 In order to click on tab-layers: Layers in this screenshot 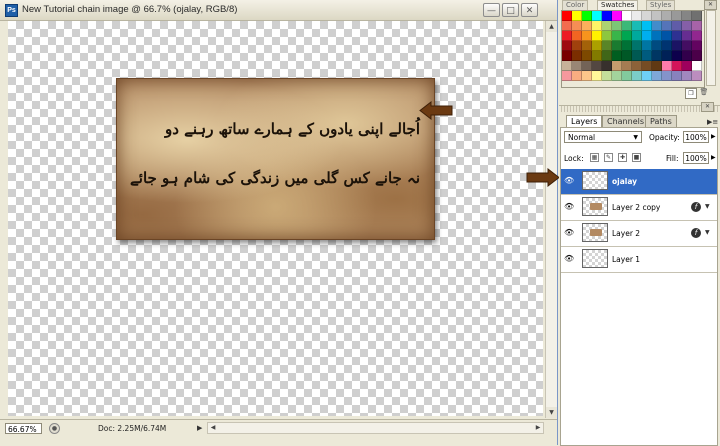, I will do `click(584, 121)`.